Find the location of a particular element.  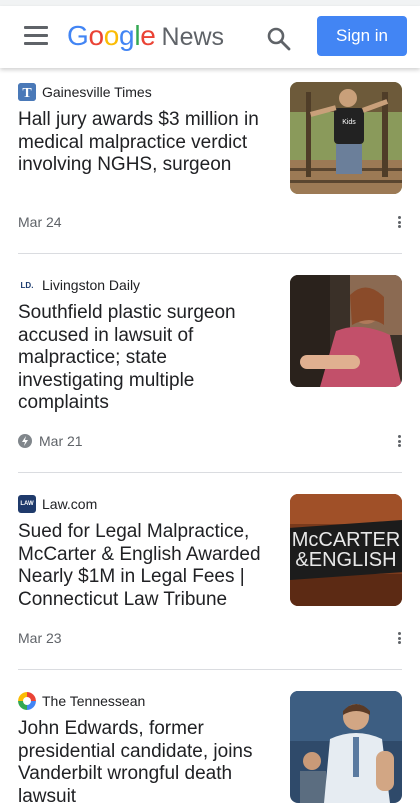

source-name: Law.com is located at coordinates (70, 504).